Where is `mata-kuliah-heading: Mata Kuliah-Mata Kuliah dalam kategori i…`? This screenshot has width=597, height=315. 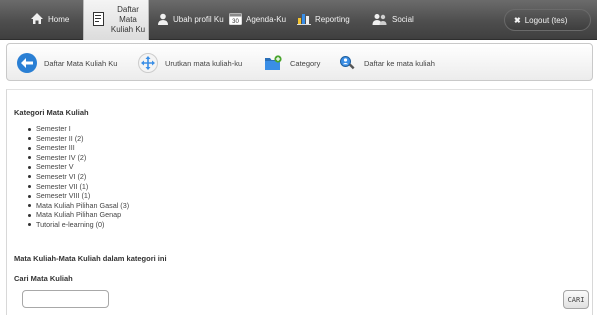 mata-kuliah-heading: Mata Kuliah-Mata Kuliah dalam kategori i… is located at coordinates (90, 258).